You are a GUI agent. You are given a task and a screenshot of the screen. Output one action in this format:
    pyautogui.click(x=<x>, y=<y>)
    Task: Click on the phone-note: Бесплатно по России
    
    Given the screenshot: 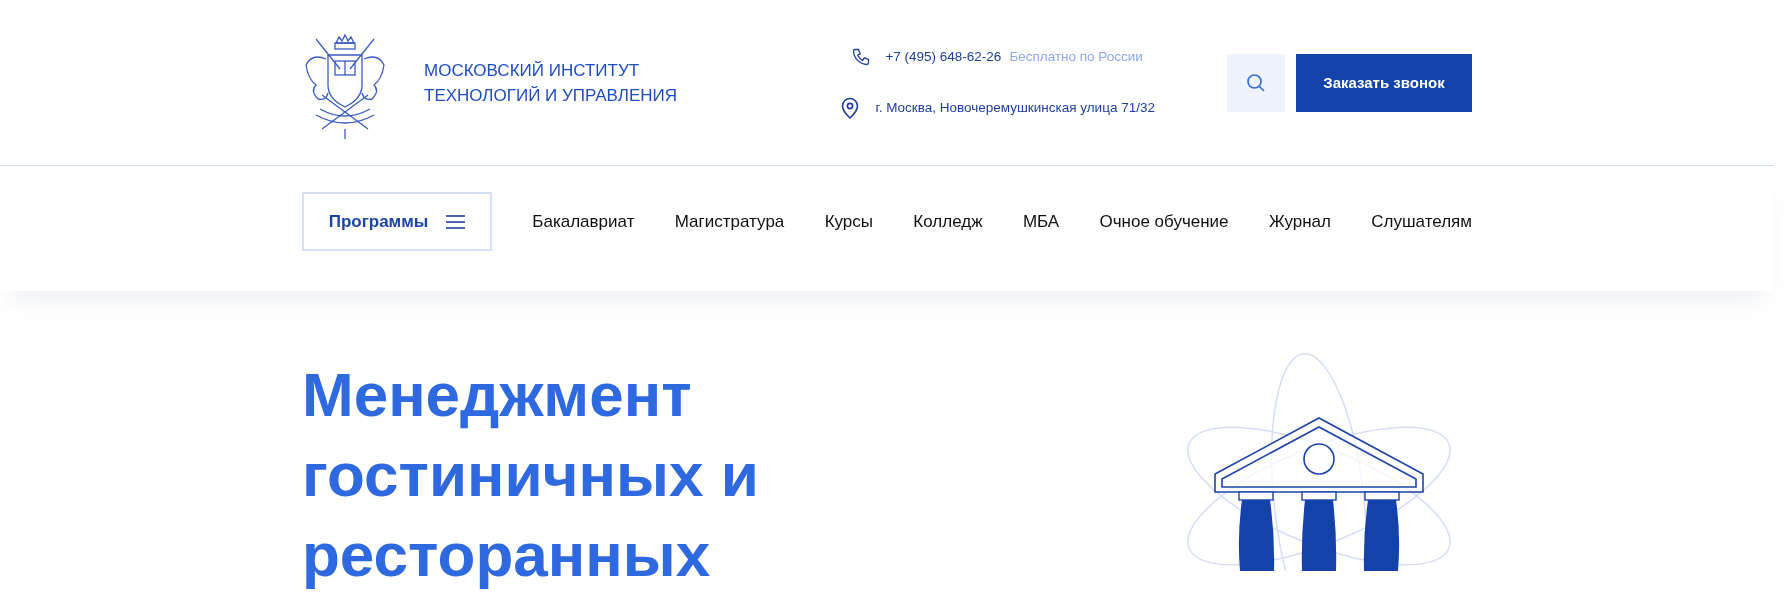 What is the action you would take?
    pyautogui.click(x=1076, y=56)
    